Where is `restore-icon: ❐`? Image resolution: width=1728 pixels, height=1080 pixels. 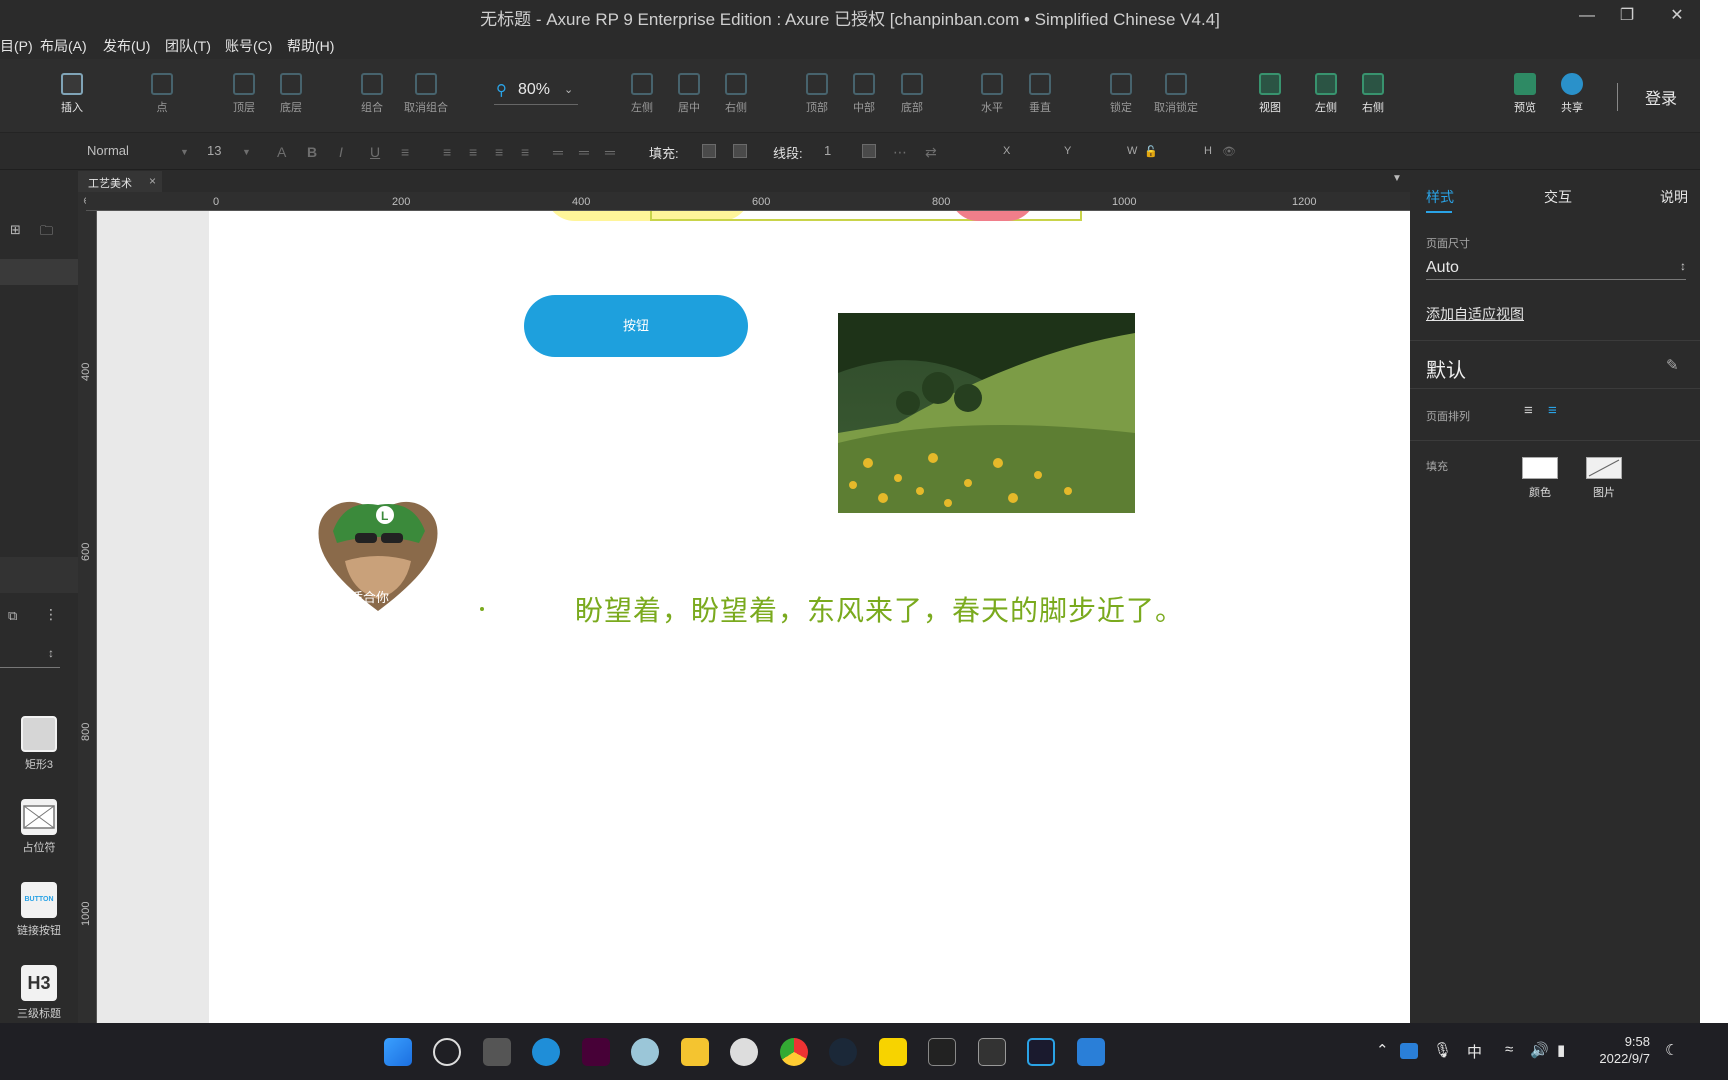
restore-icon: ❐ is located at coordinates (1627, 16).